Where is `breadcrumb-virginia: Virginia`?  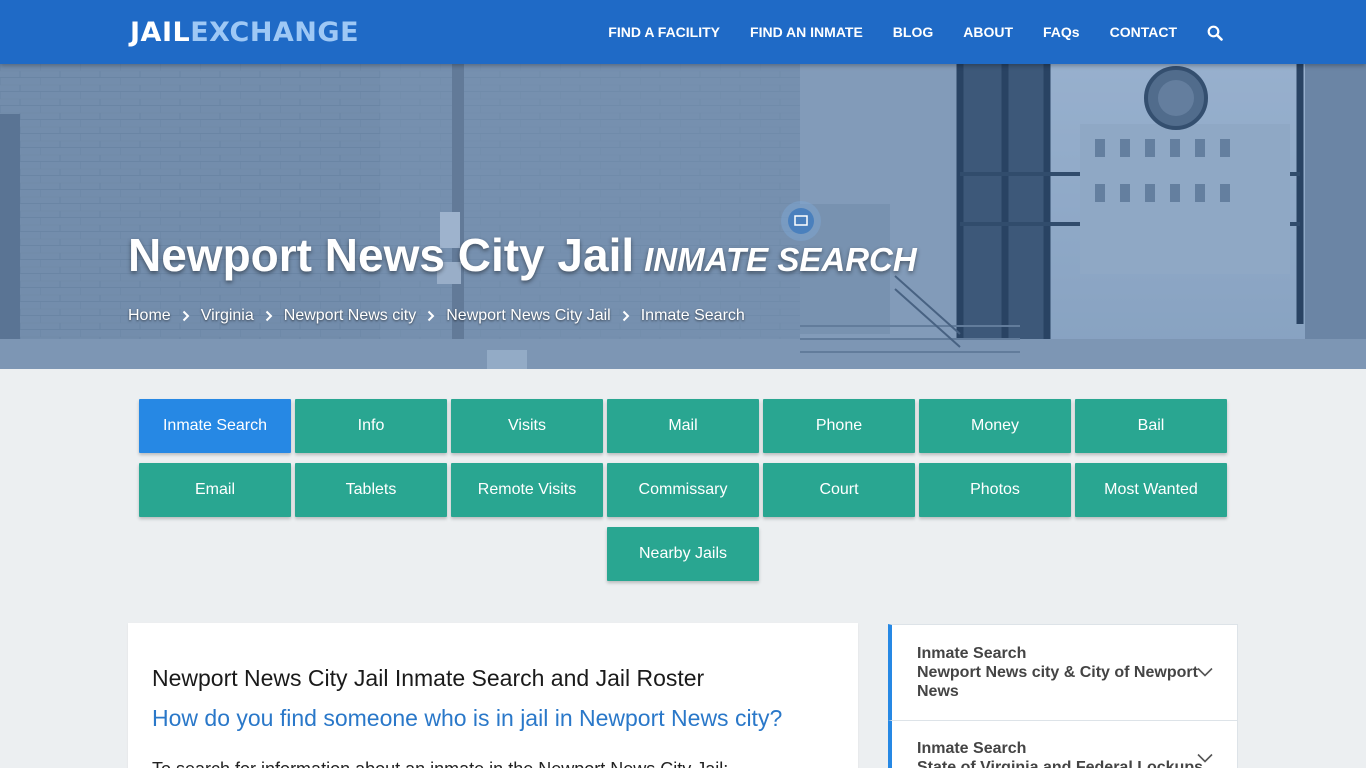
breadcrumb-virginia: Virginia is located at coordinates (227, 316).